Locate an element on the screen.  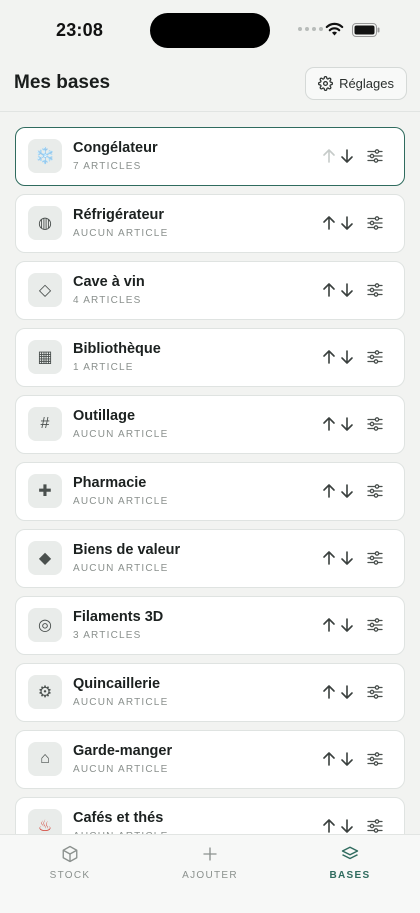
fridge-icon-glyph: ◍ is located at coordinates (45, 223).